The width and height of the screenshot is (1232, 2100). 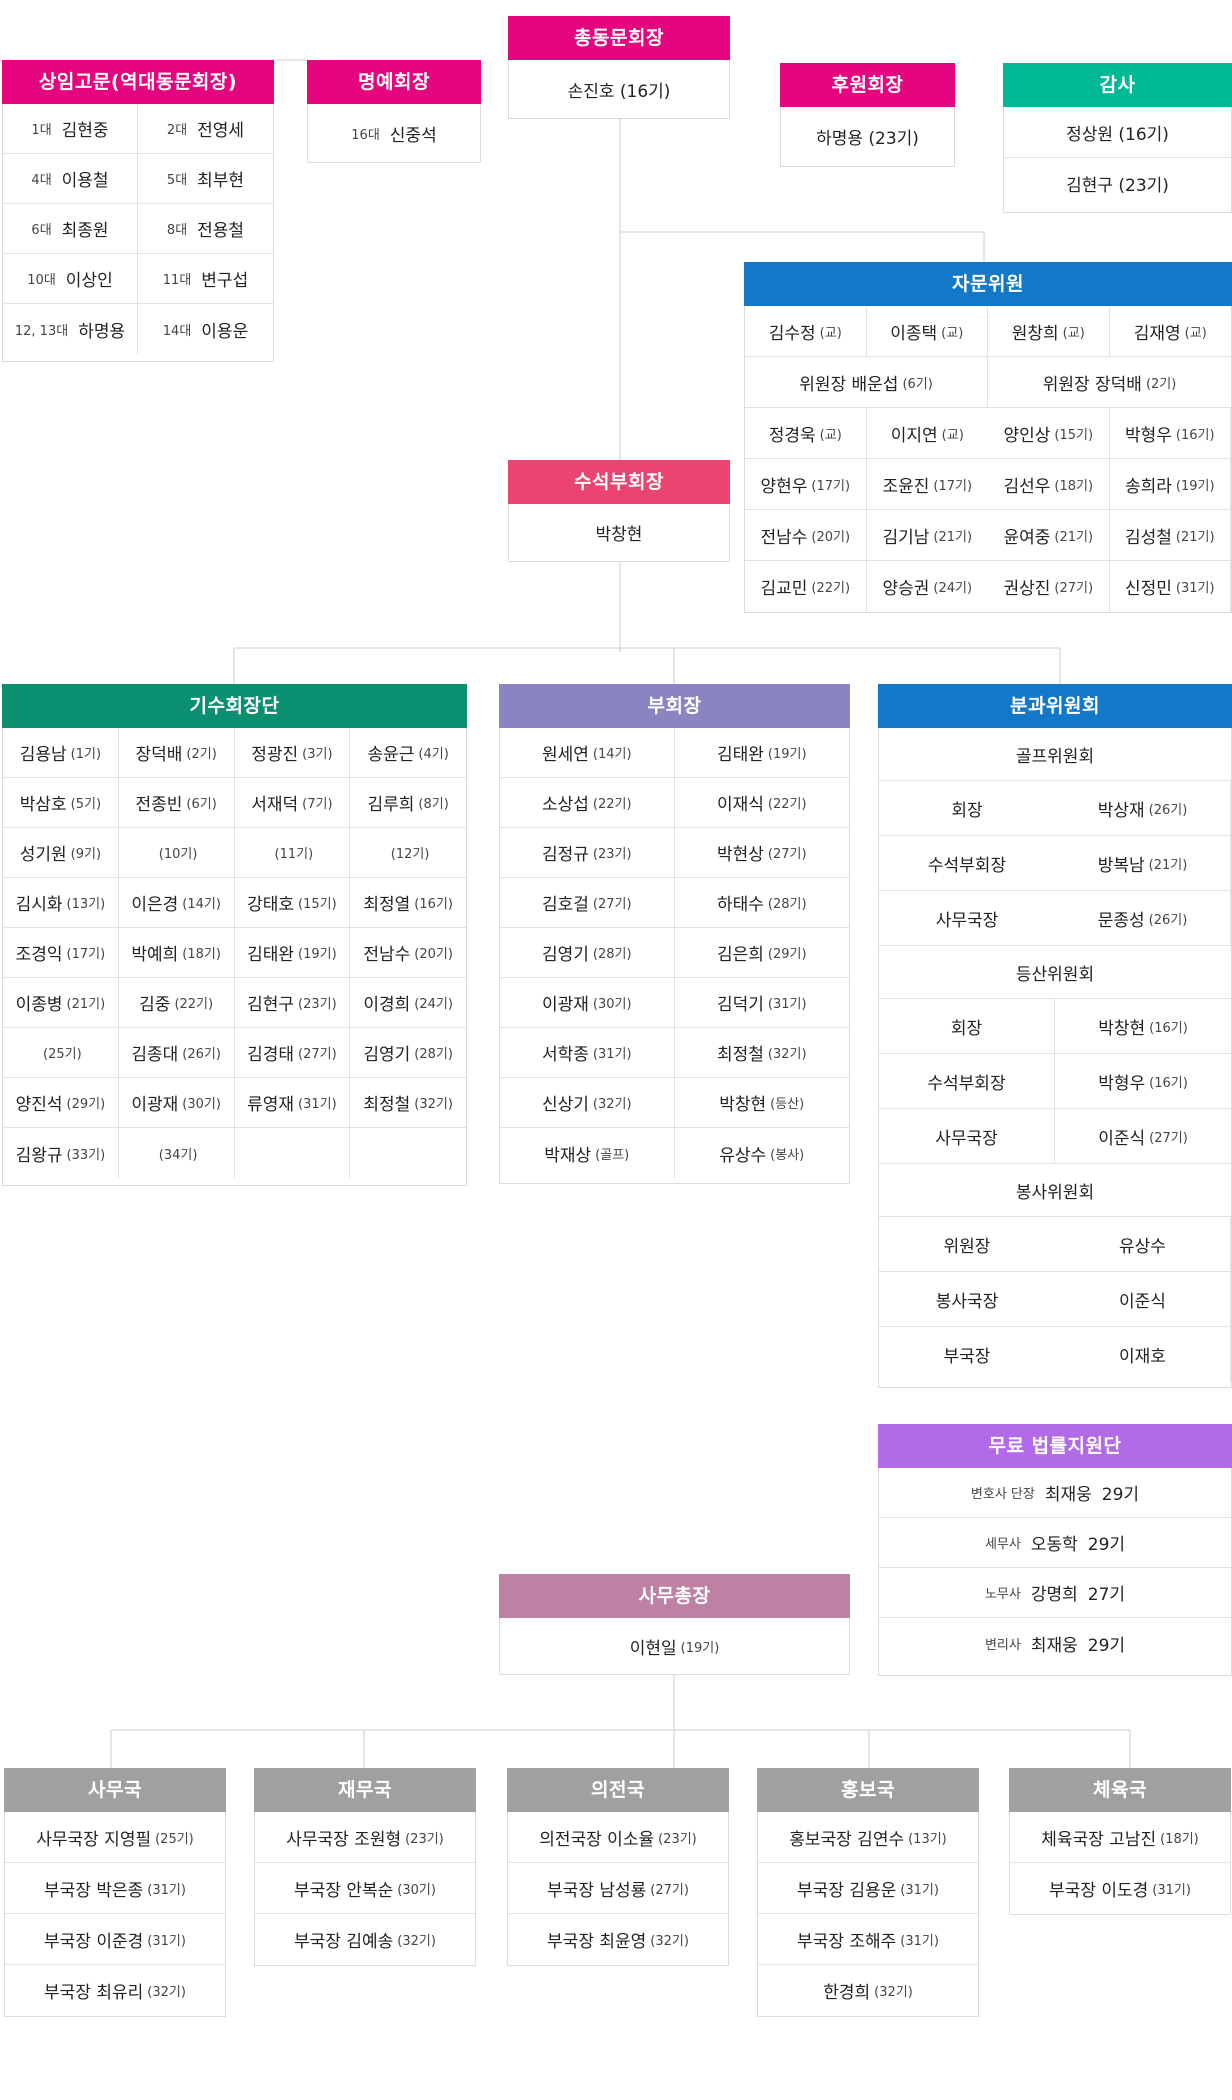 I want to click on legal-member: 변리사 최재웅 29기, so click(x=1055, y=1643).